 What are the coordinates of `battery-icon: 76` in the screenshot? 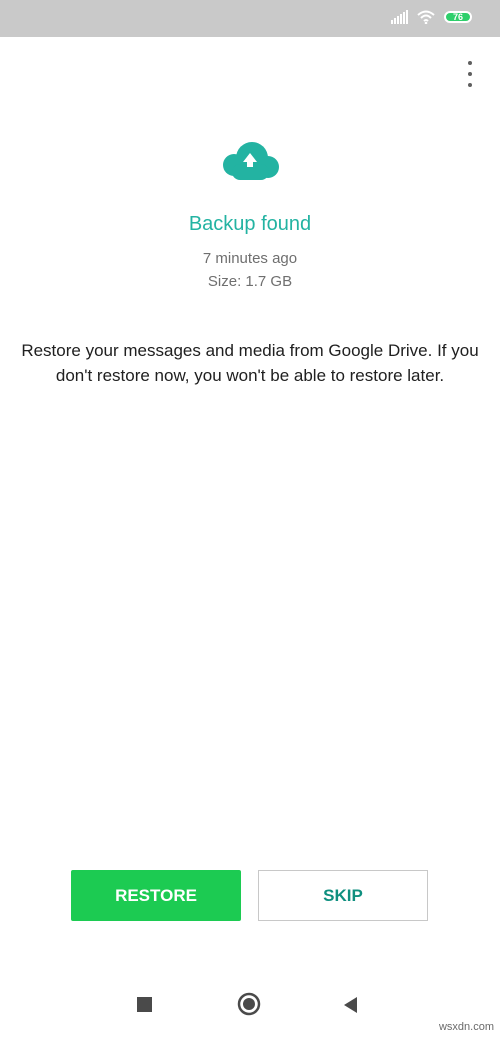 It's located at (458, 17).